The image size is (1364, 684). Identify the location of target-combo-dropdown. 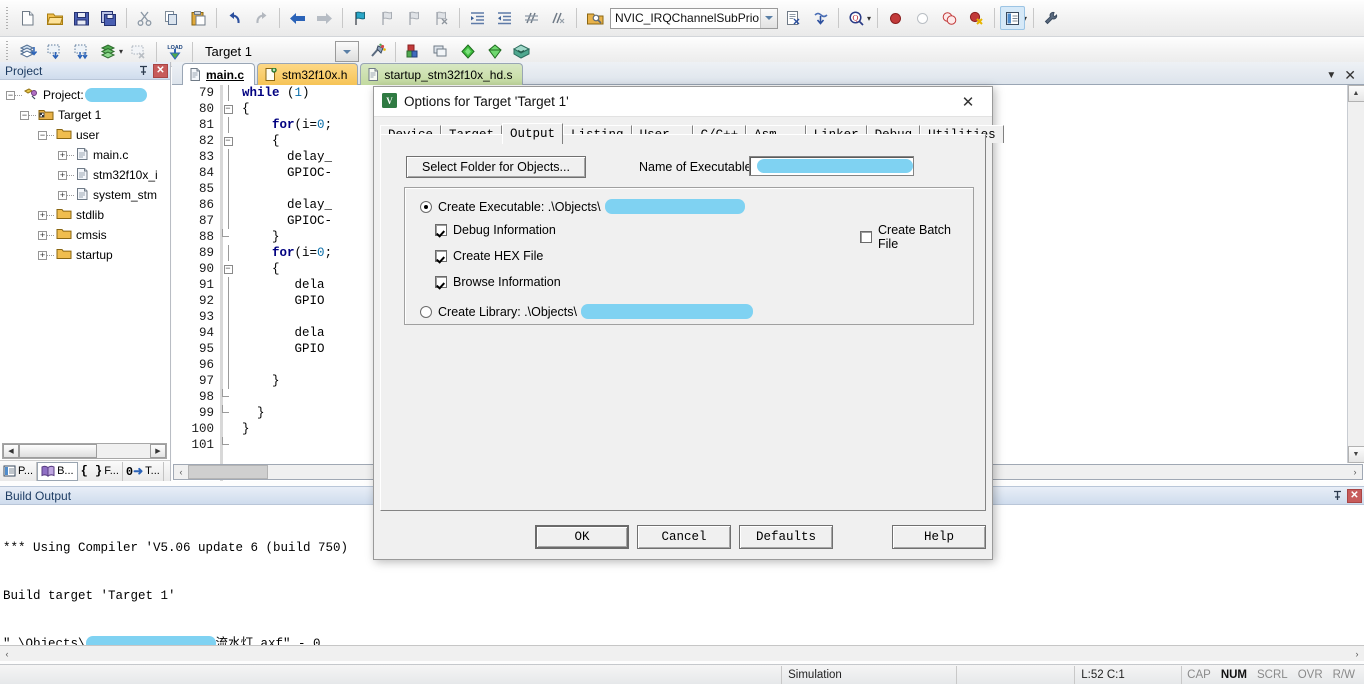
(347, 51).